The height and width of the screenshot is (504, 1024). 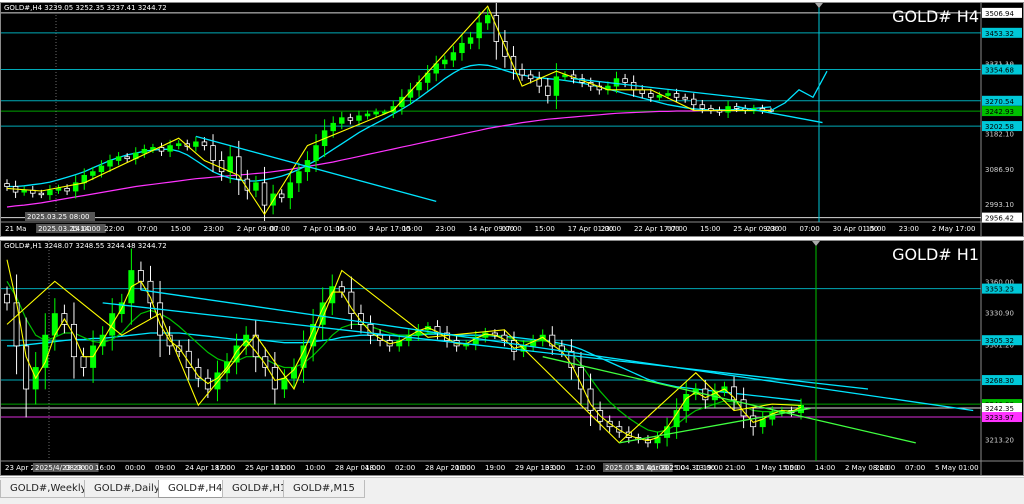 What do you see at coordinates (999, 440) in the screenshot?
I see `price-tick-label: 3213.20` at bounding box center [999, 440].